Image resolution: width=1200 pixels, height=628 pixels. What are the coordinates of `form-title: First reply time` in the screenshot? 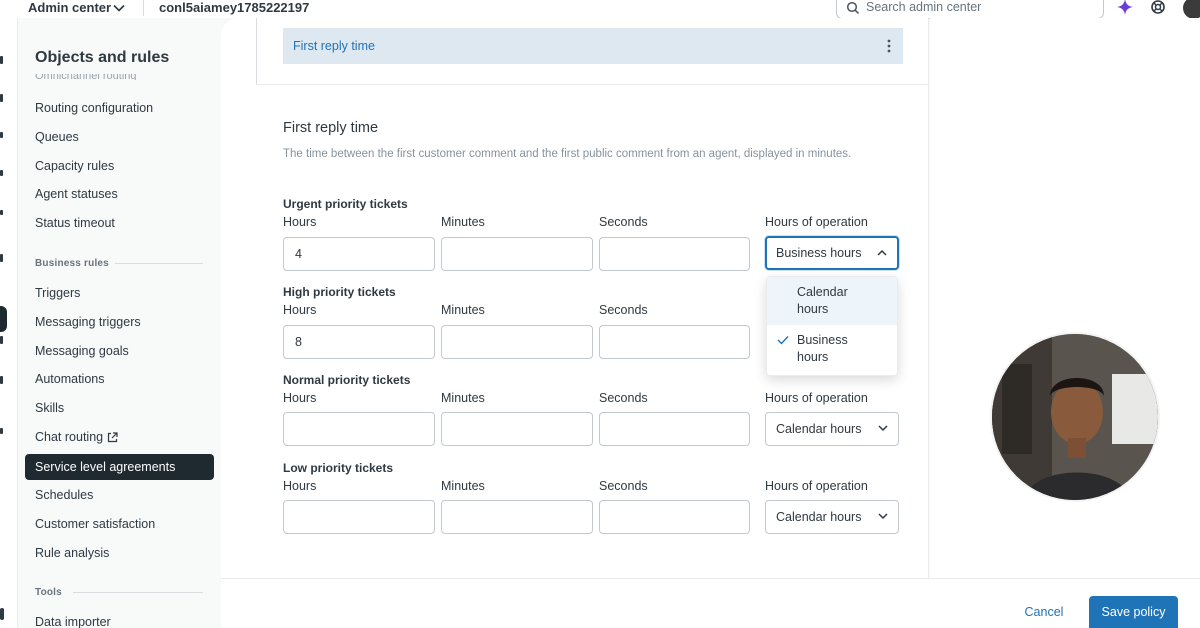 It's located at (331, 128).